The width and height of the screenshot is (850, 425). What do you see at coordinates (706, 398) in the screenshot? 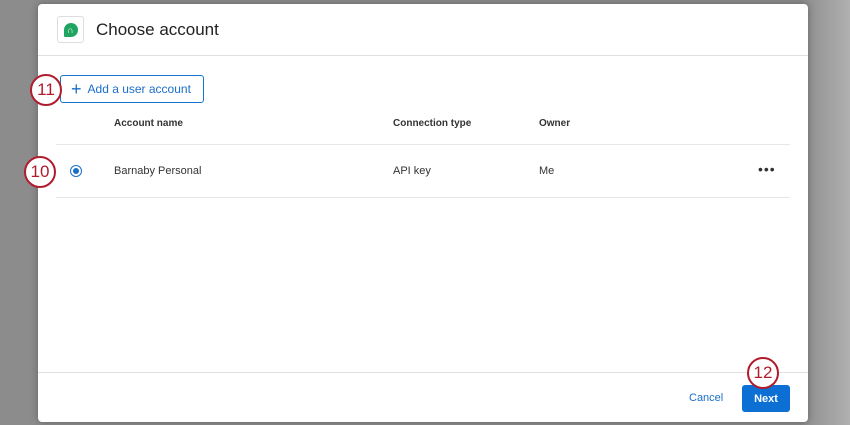
I see `cancel-button: Cancel` at bounding box center [706, 398].